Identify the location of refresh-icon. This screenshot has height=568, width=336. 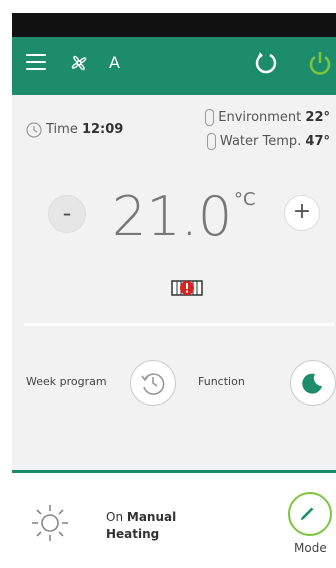
(266, 63).